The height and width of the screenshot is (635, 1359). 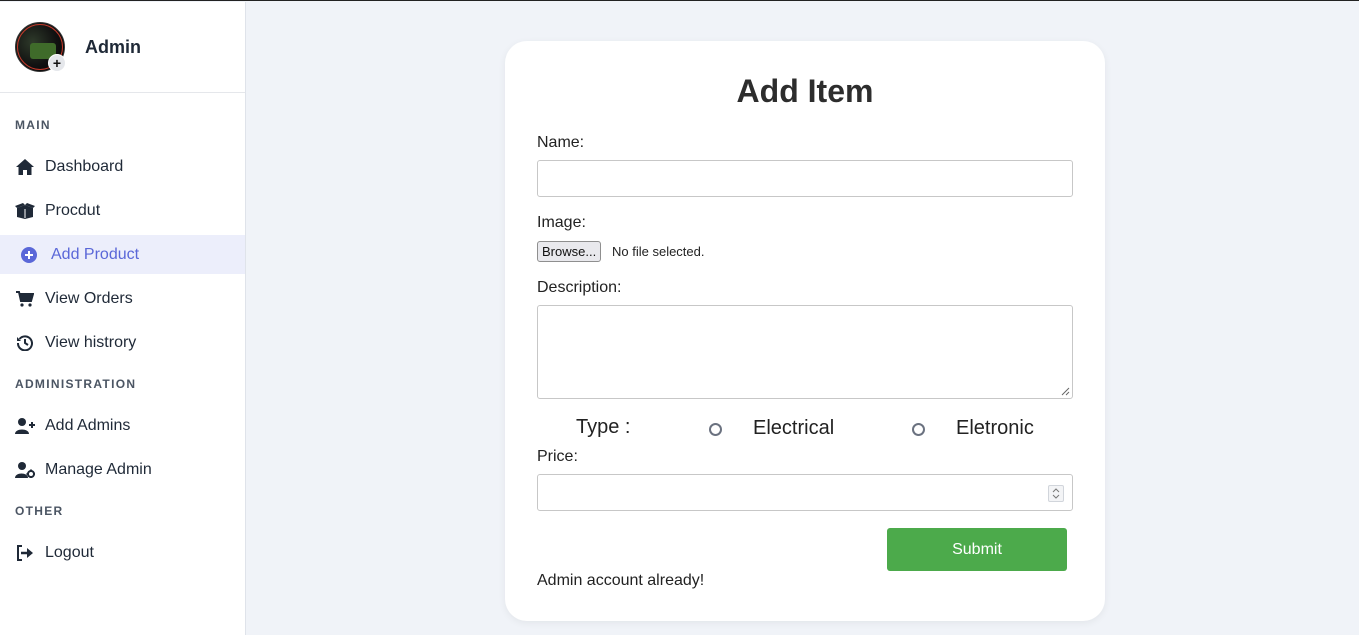 I want to click on type-radio-eletronic, so click(x=918, y=429).